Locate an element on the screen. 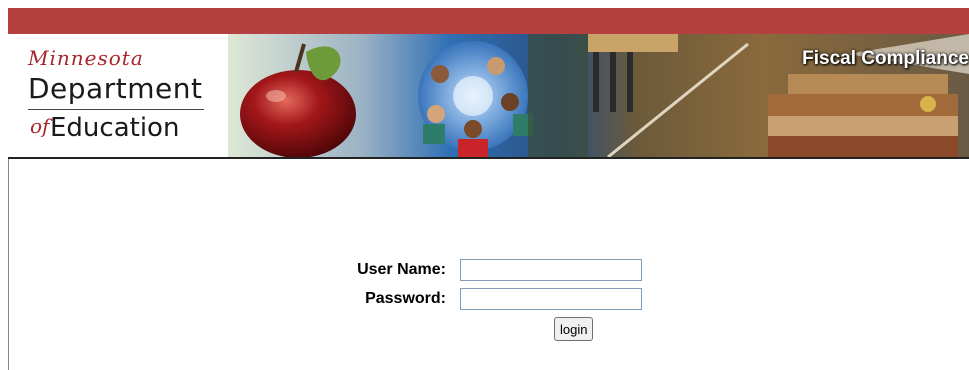  logo-divider is located at coordinates (116, 109).